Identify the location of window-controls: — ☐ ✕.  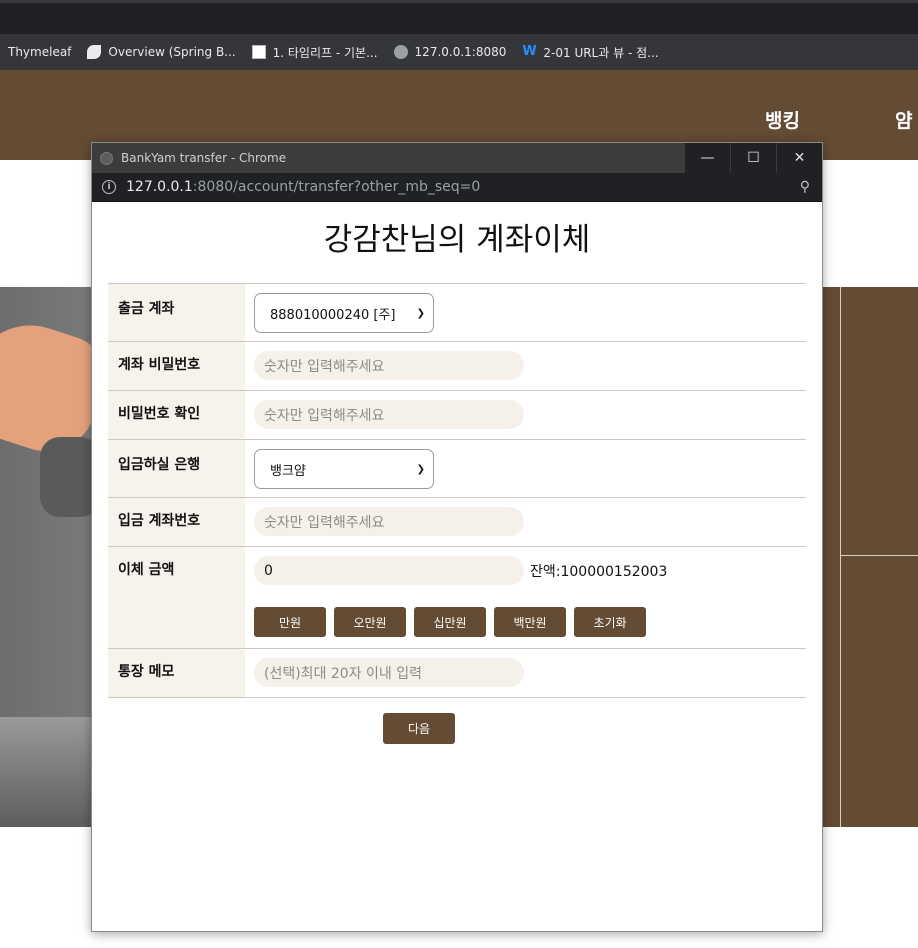
(753, 158).